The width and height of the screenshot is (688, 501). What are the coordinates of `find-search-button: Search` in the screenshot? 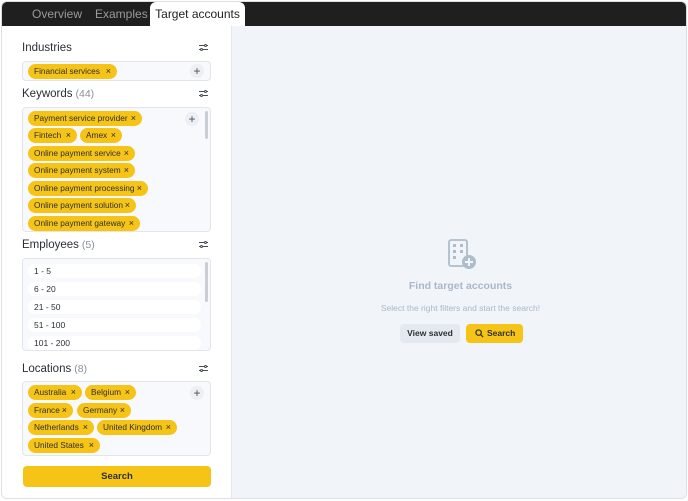 It's located at (494, 333).